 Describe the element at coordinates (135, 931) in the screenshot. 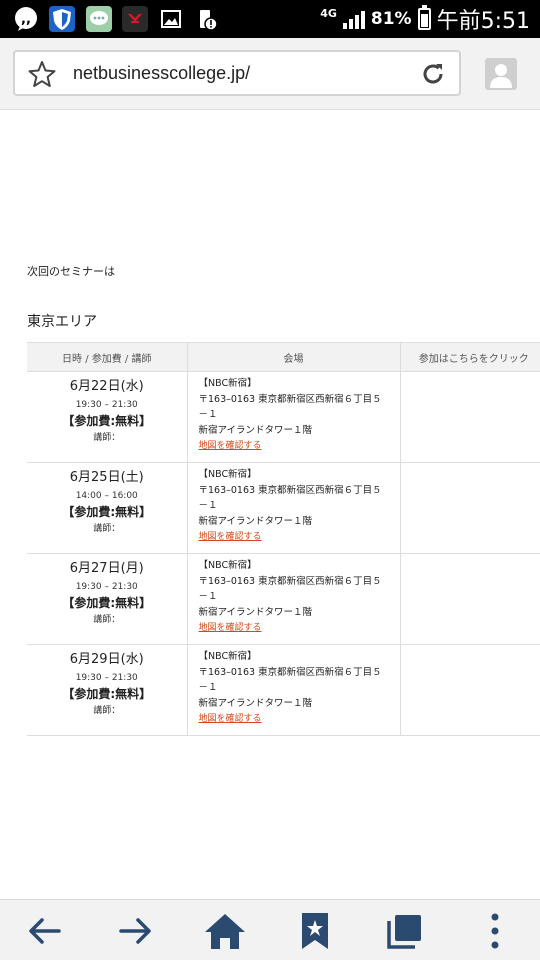

I see `forward-arrow-icon` at that location.